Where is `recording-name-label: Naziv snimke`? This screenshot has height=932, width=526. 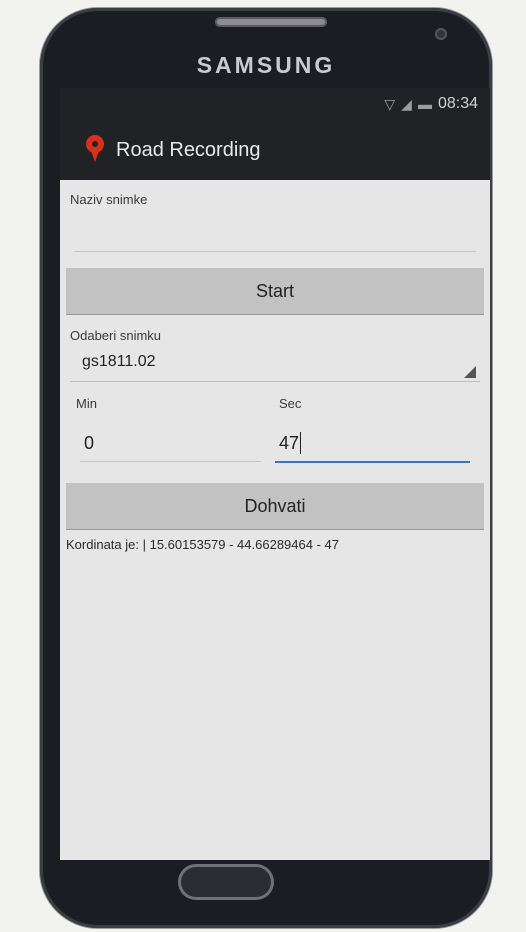 recording-name-label: Naziv snimke is located at coordinates (109, 199).